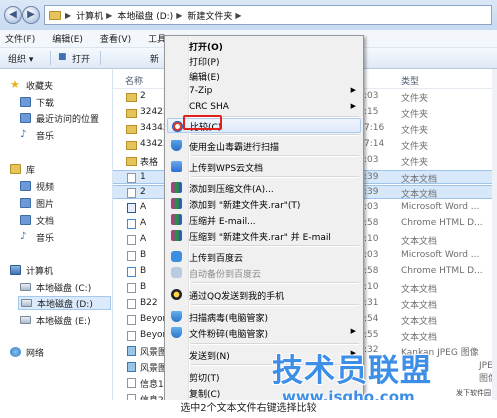 The height and width of the screenshot is (418, 497). I want to click on file-date: 7:14, so click(374, 143).